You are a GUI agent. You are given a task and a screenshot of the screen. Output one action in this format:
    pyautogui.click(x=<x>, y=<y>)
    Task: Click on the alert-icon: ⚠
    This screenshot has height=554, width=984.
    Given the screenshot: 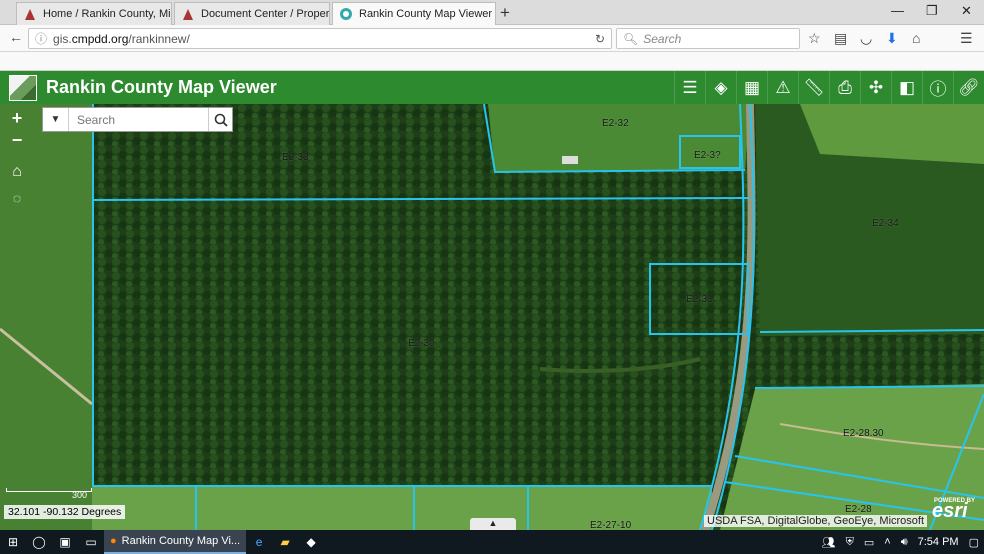 What is the action you would take?
    pyautogui.click(x=782, y=87)
    